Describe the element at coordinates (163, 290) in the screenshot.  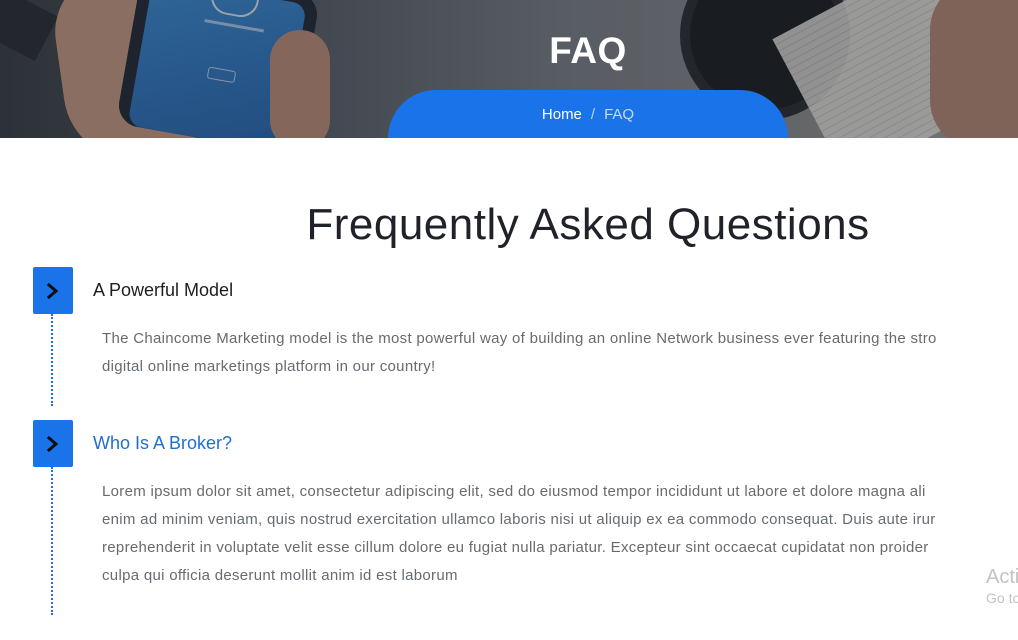
I see `faq-question: A Powerful Model` at that location.